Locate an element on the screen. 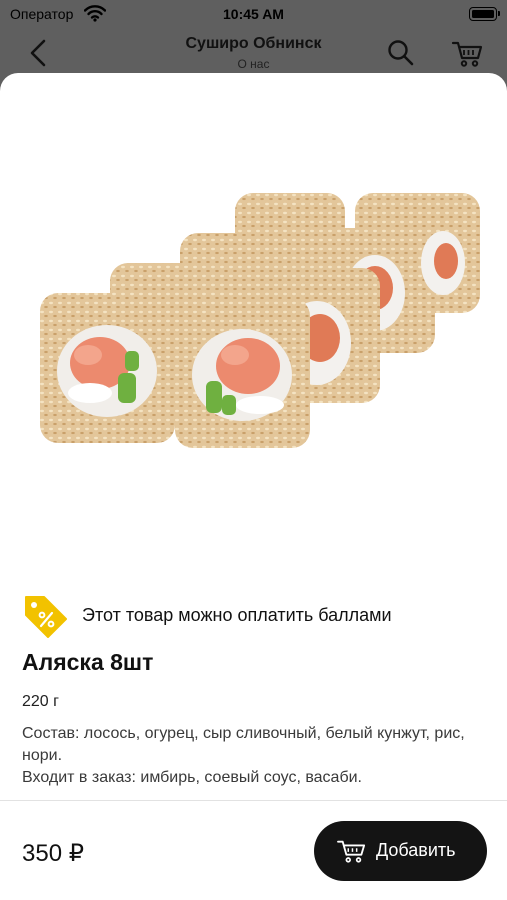  product-weight: 220 г is located at coordinates (40, 701).